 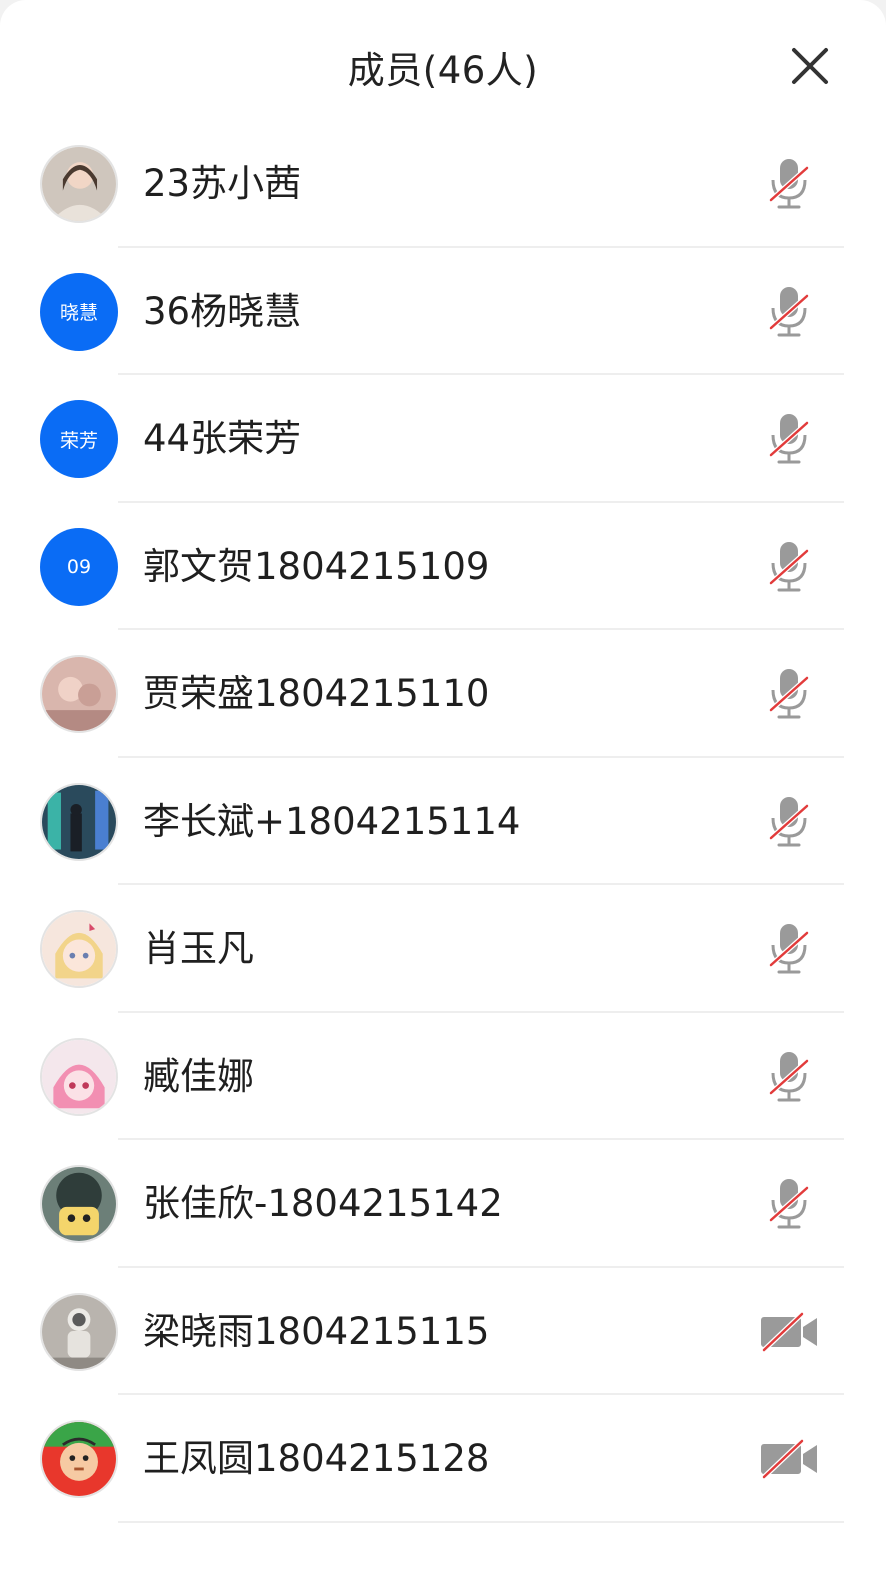 What do you see at coordinates (79, 566) in the screenshot?
I see `avatar: 09` at bounding box center [79, 566].